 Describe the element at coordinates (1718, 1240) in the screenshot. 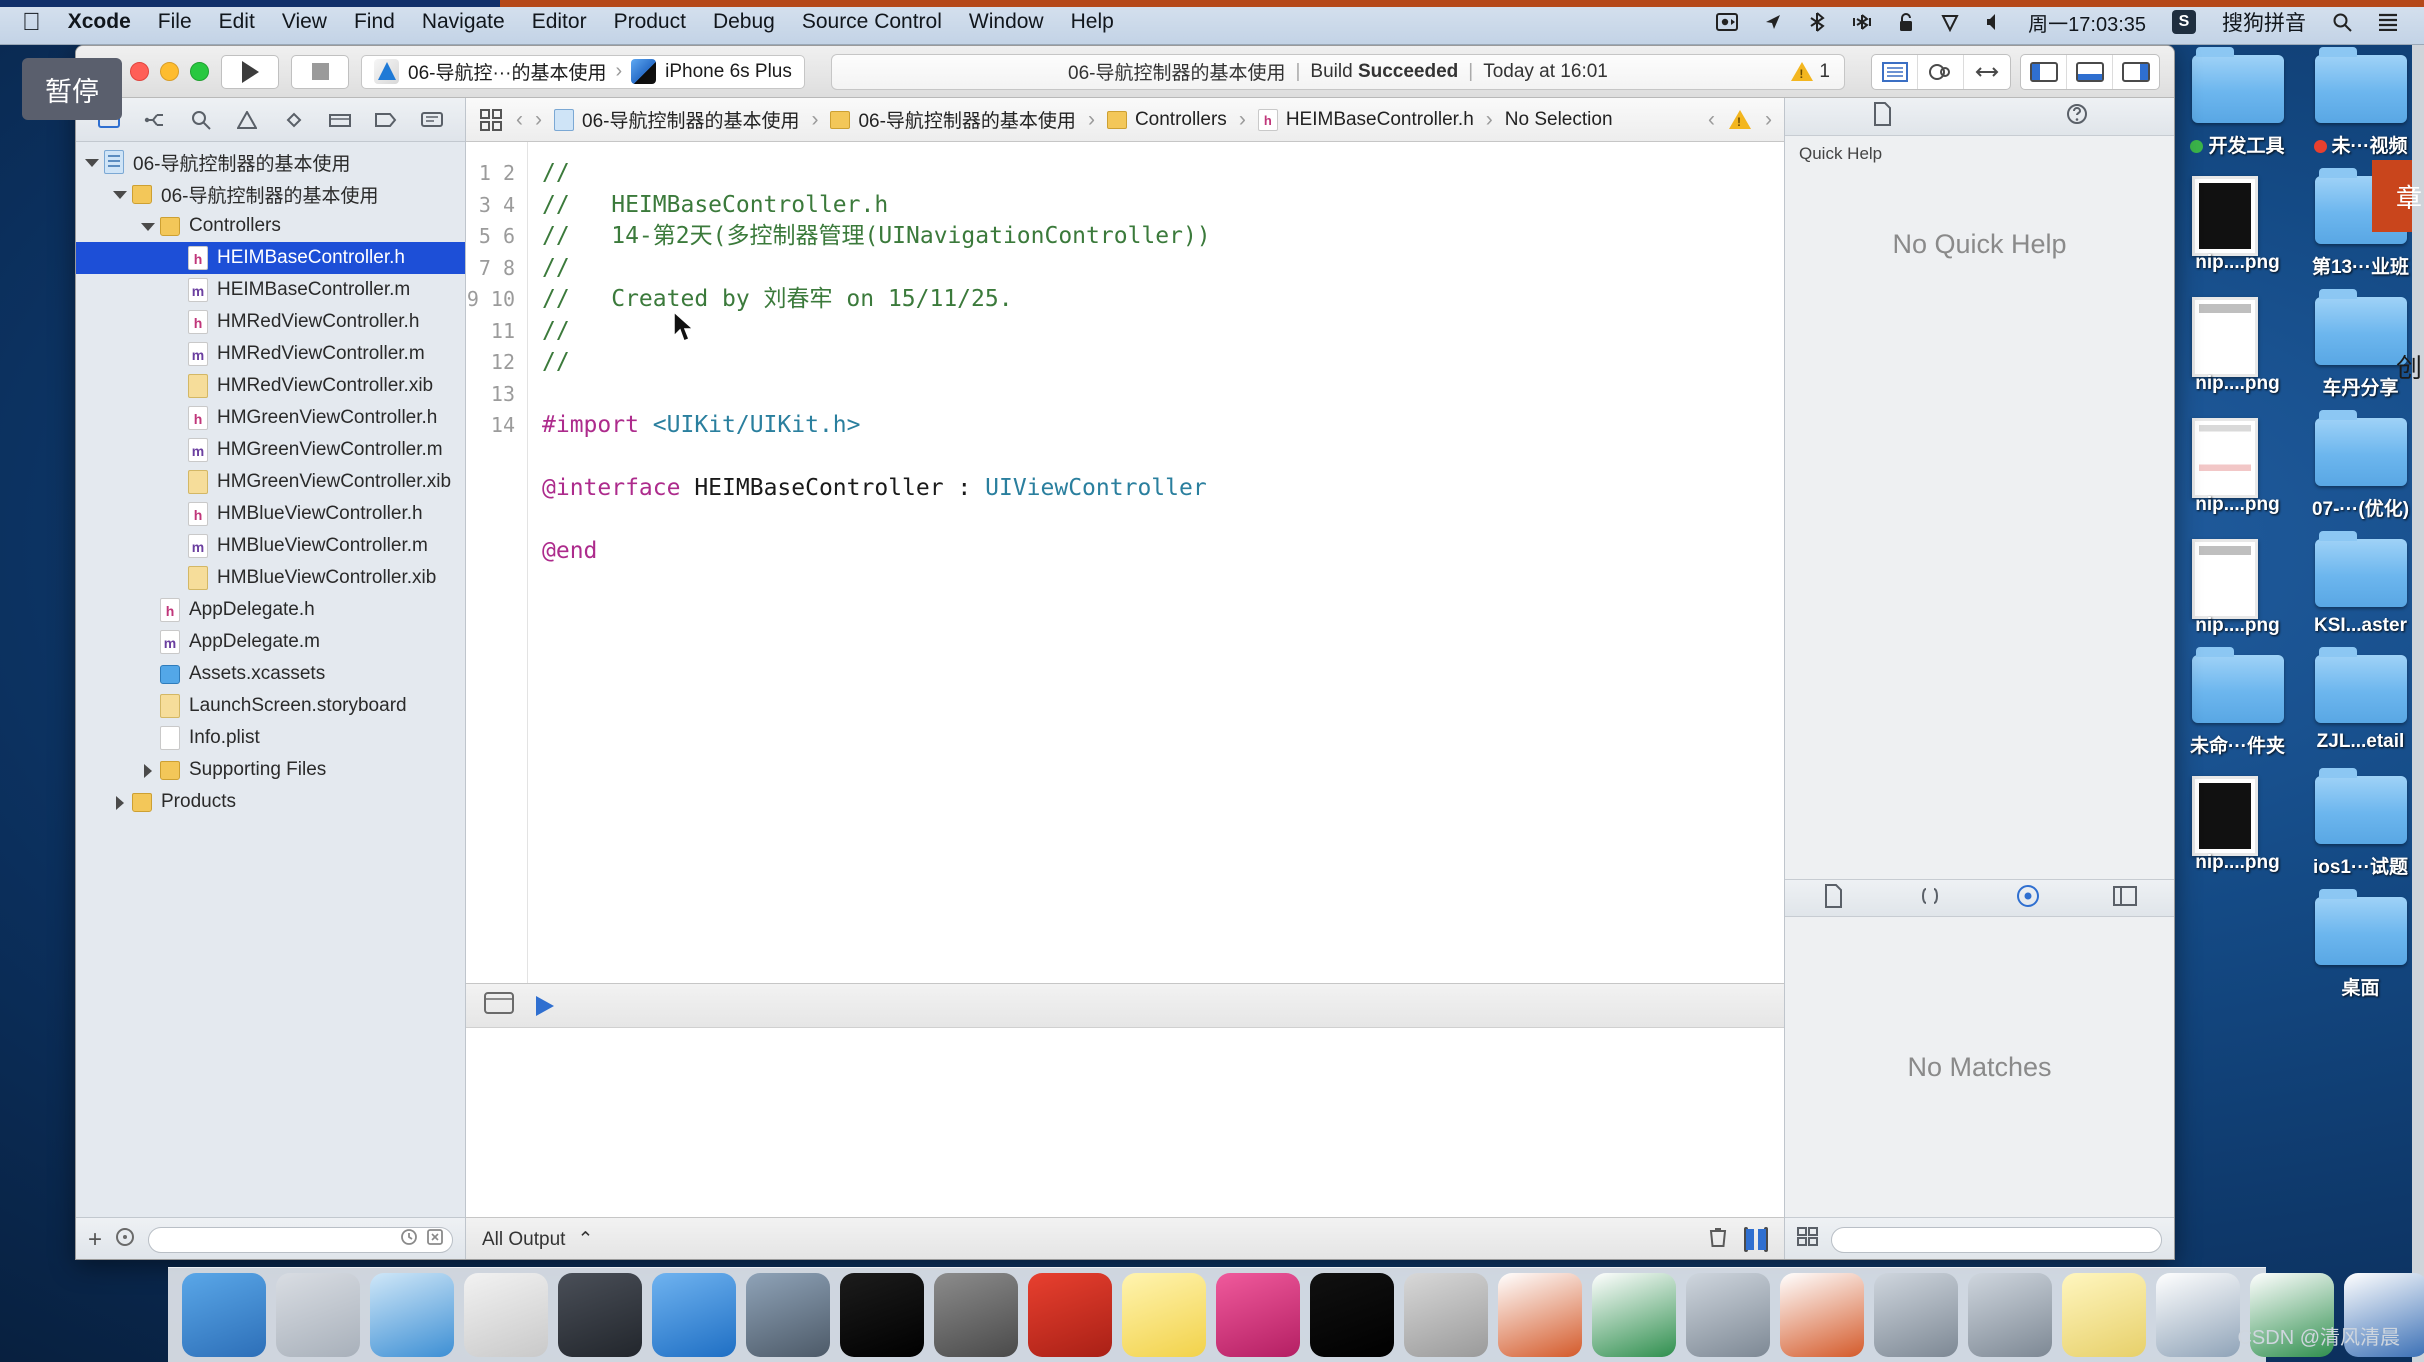

I see `trash-icon` at that location.